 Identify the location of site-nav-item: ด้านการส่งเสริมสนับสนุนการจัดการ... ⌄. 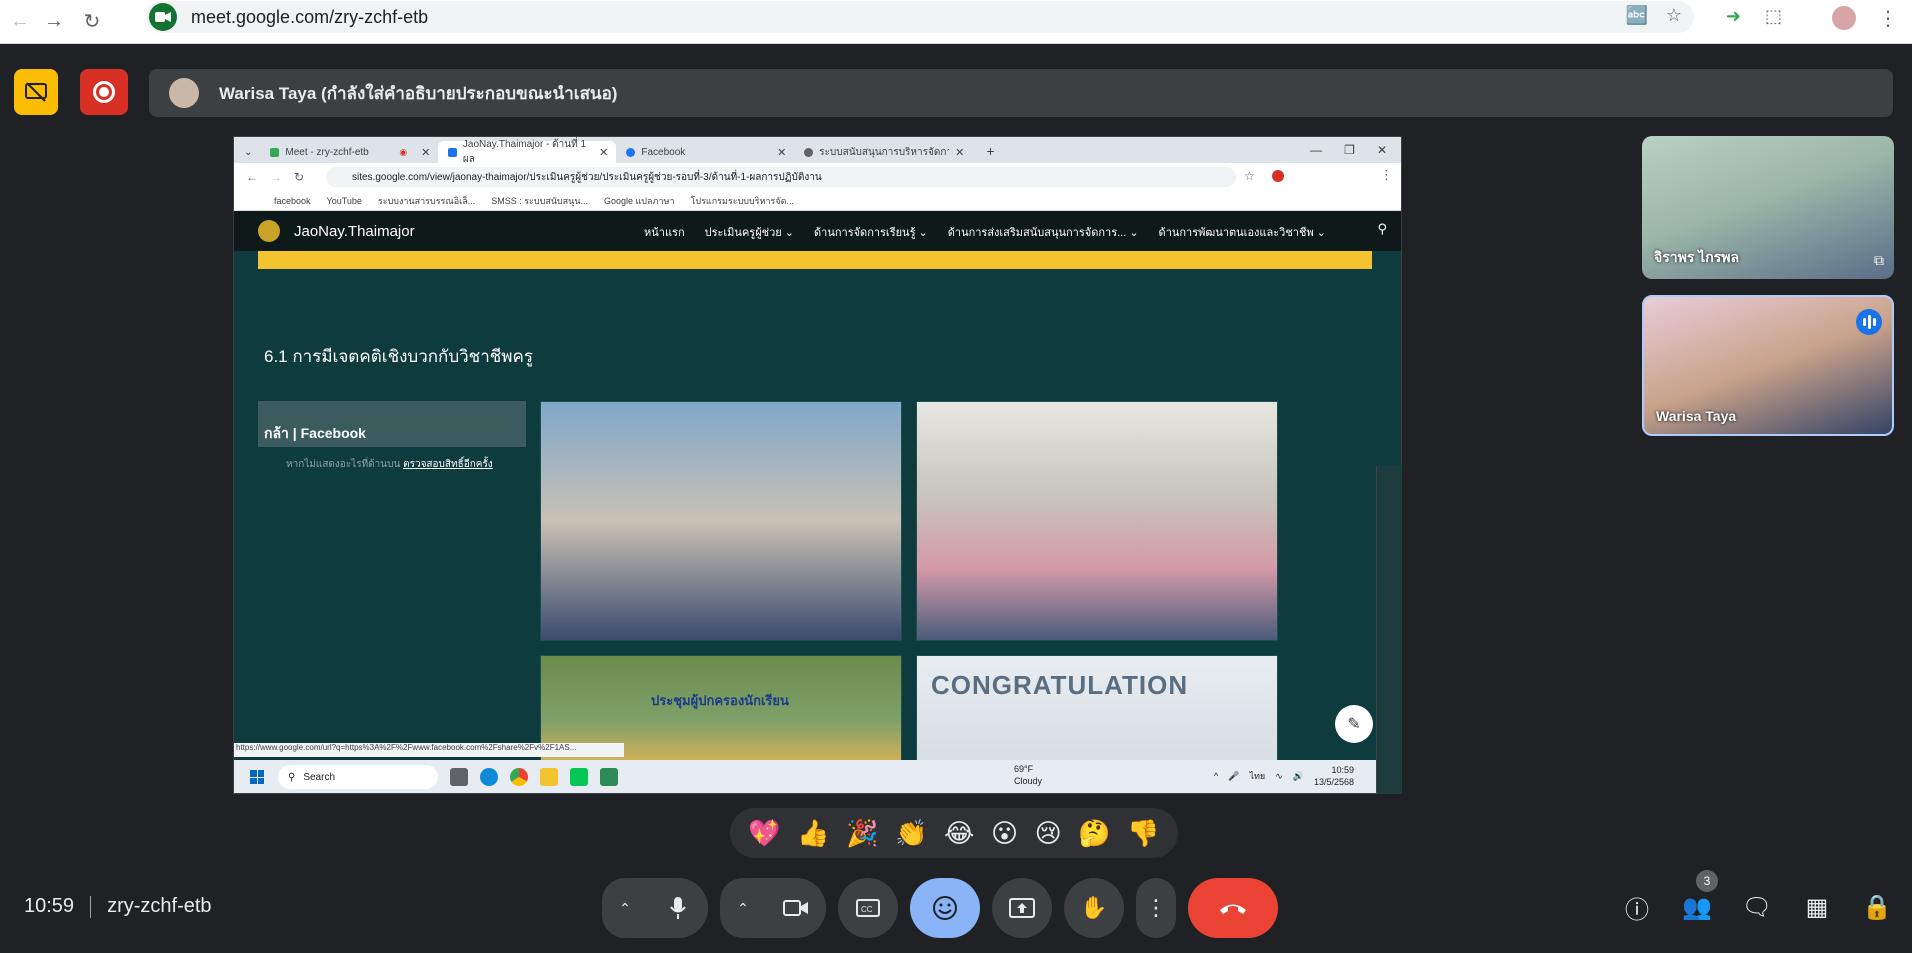
(1043, 233).